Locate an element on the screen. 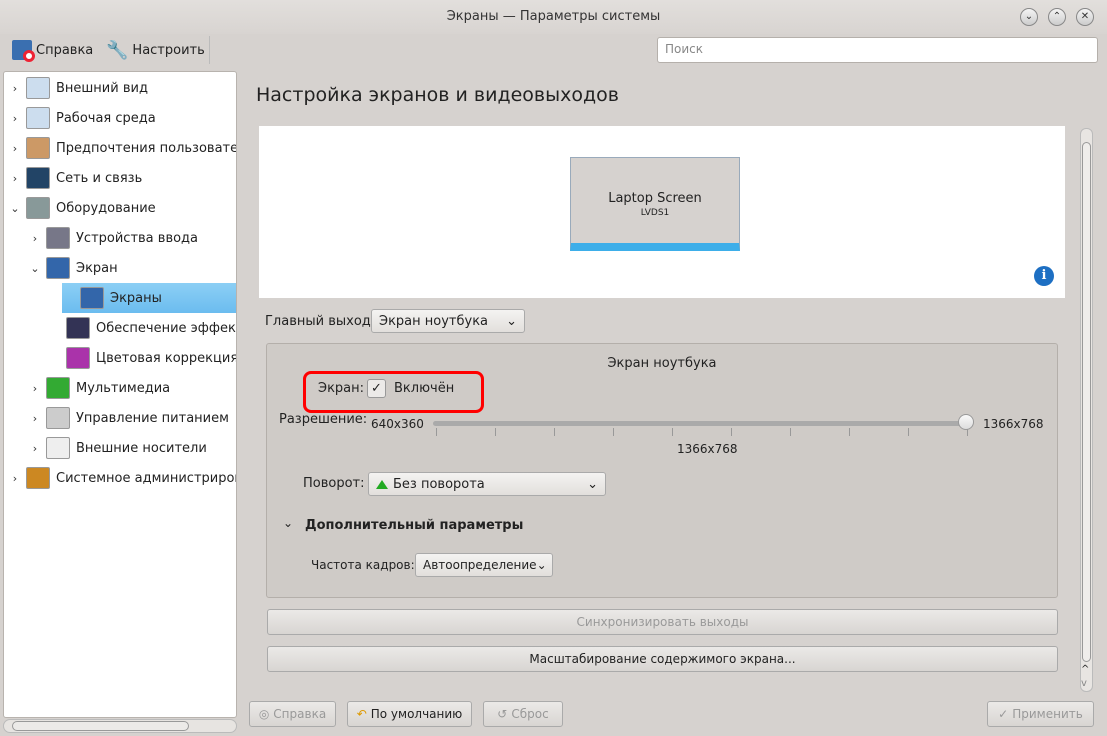 This screenshot has width=1107, height=736. user-icon is located at coordinates (38, 148).